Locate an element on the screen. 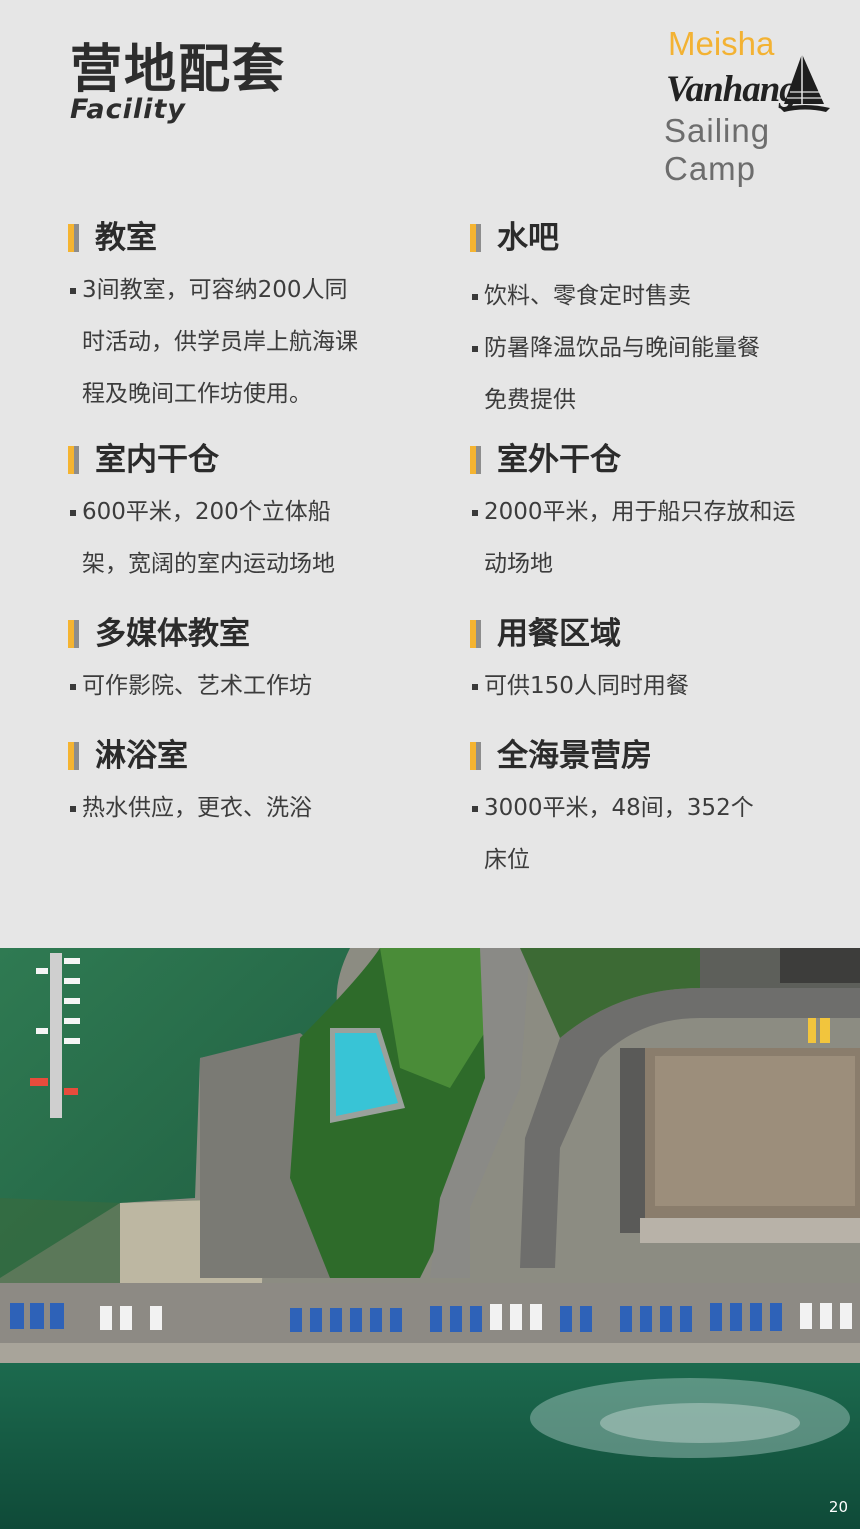  list-item: 600平米，200个立体船 架，宽阔的室内运动场地 is located at coordinates (201, 538).